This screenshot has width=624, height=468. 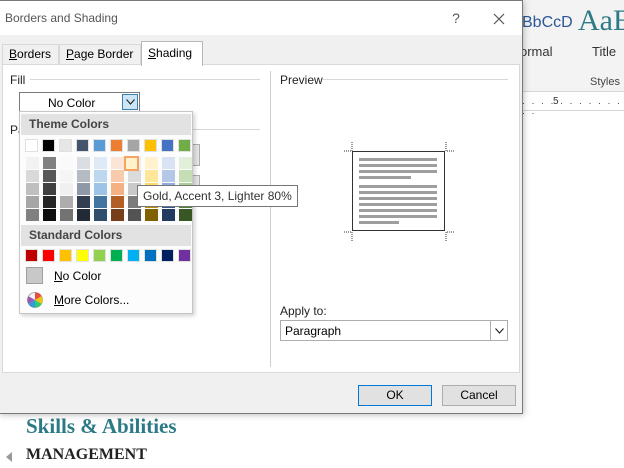 I want to click on no-color-option: No Color, so click(x=107, y=276).